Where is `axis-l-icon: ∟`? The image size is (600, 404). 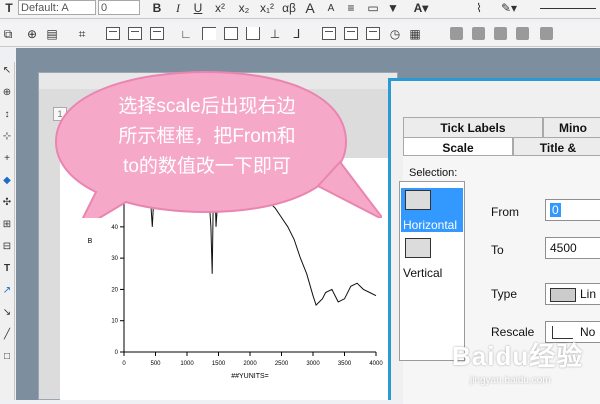
axis-l-icon: ∟ is located at coordinates (186, 34).